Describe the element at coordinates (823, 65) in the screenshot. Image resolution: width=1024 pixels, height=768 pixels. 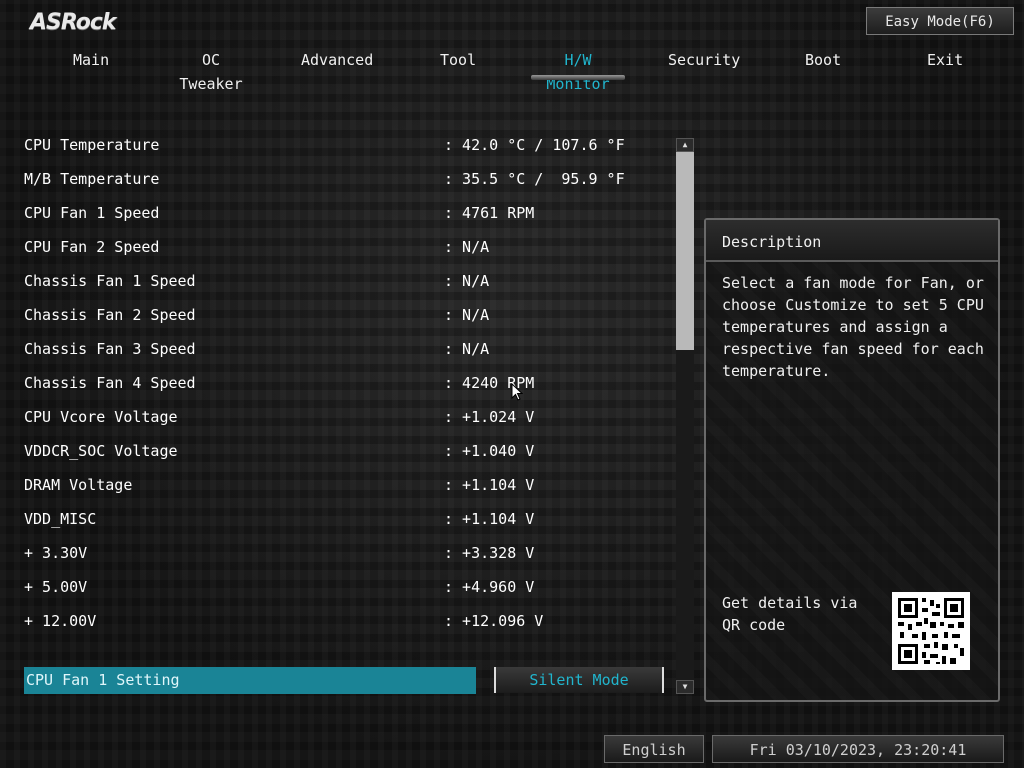
I see `tab-boot: Boot` at that location.